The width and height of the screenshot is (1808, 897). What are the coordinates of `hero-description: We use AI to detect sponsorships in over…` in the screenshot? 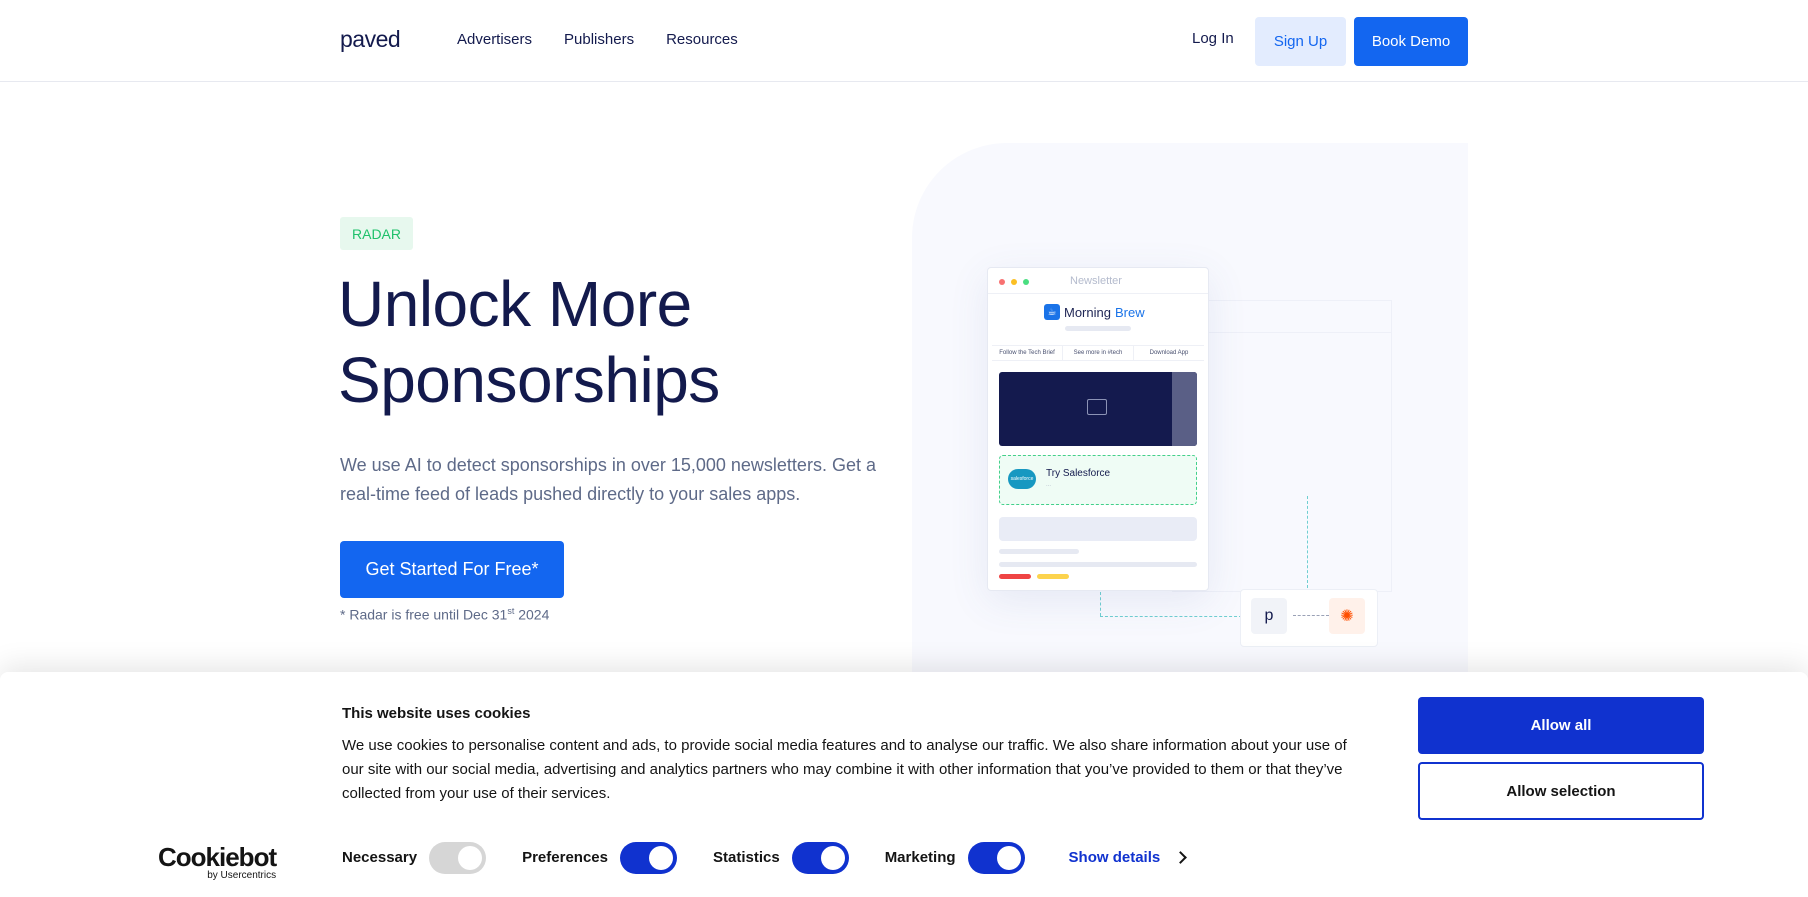 It's located at (608, 479).